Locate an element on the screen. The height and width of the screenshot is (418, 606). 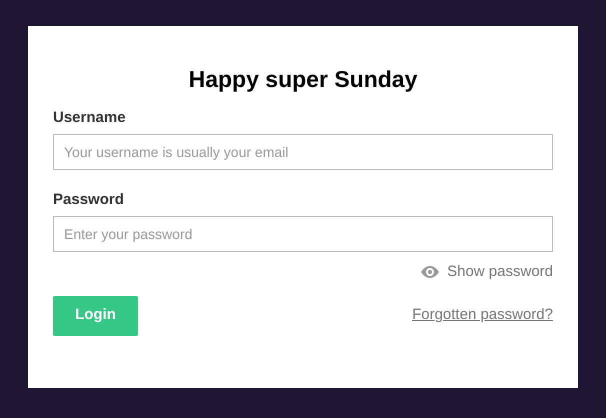
password-label: Password is located at coordinates (89, 200).